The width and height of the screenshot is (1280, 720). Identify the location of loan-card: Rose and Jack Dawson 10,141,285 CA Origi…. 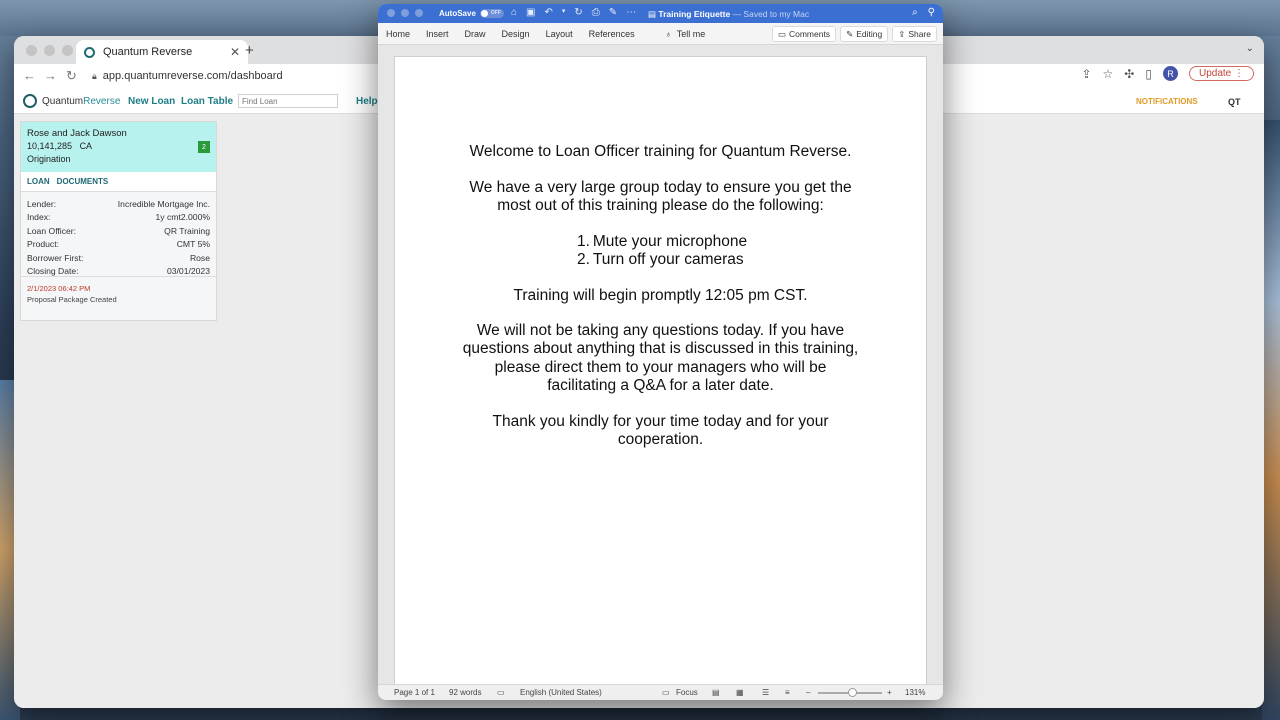
(118, 221).